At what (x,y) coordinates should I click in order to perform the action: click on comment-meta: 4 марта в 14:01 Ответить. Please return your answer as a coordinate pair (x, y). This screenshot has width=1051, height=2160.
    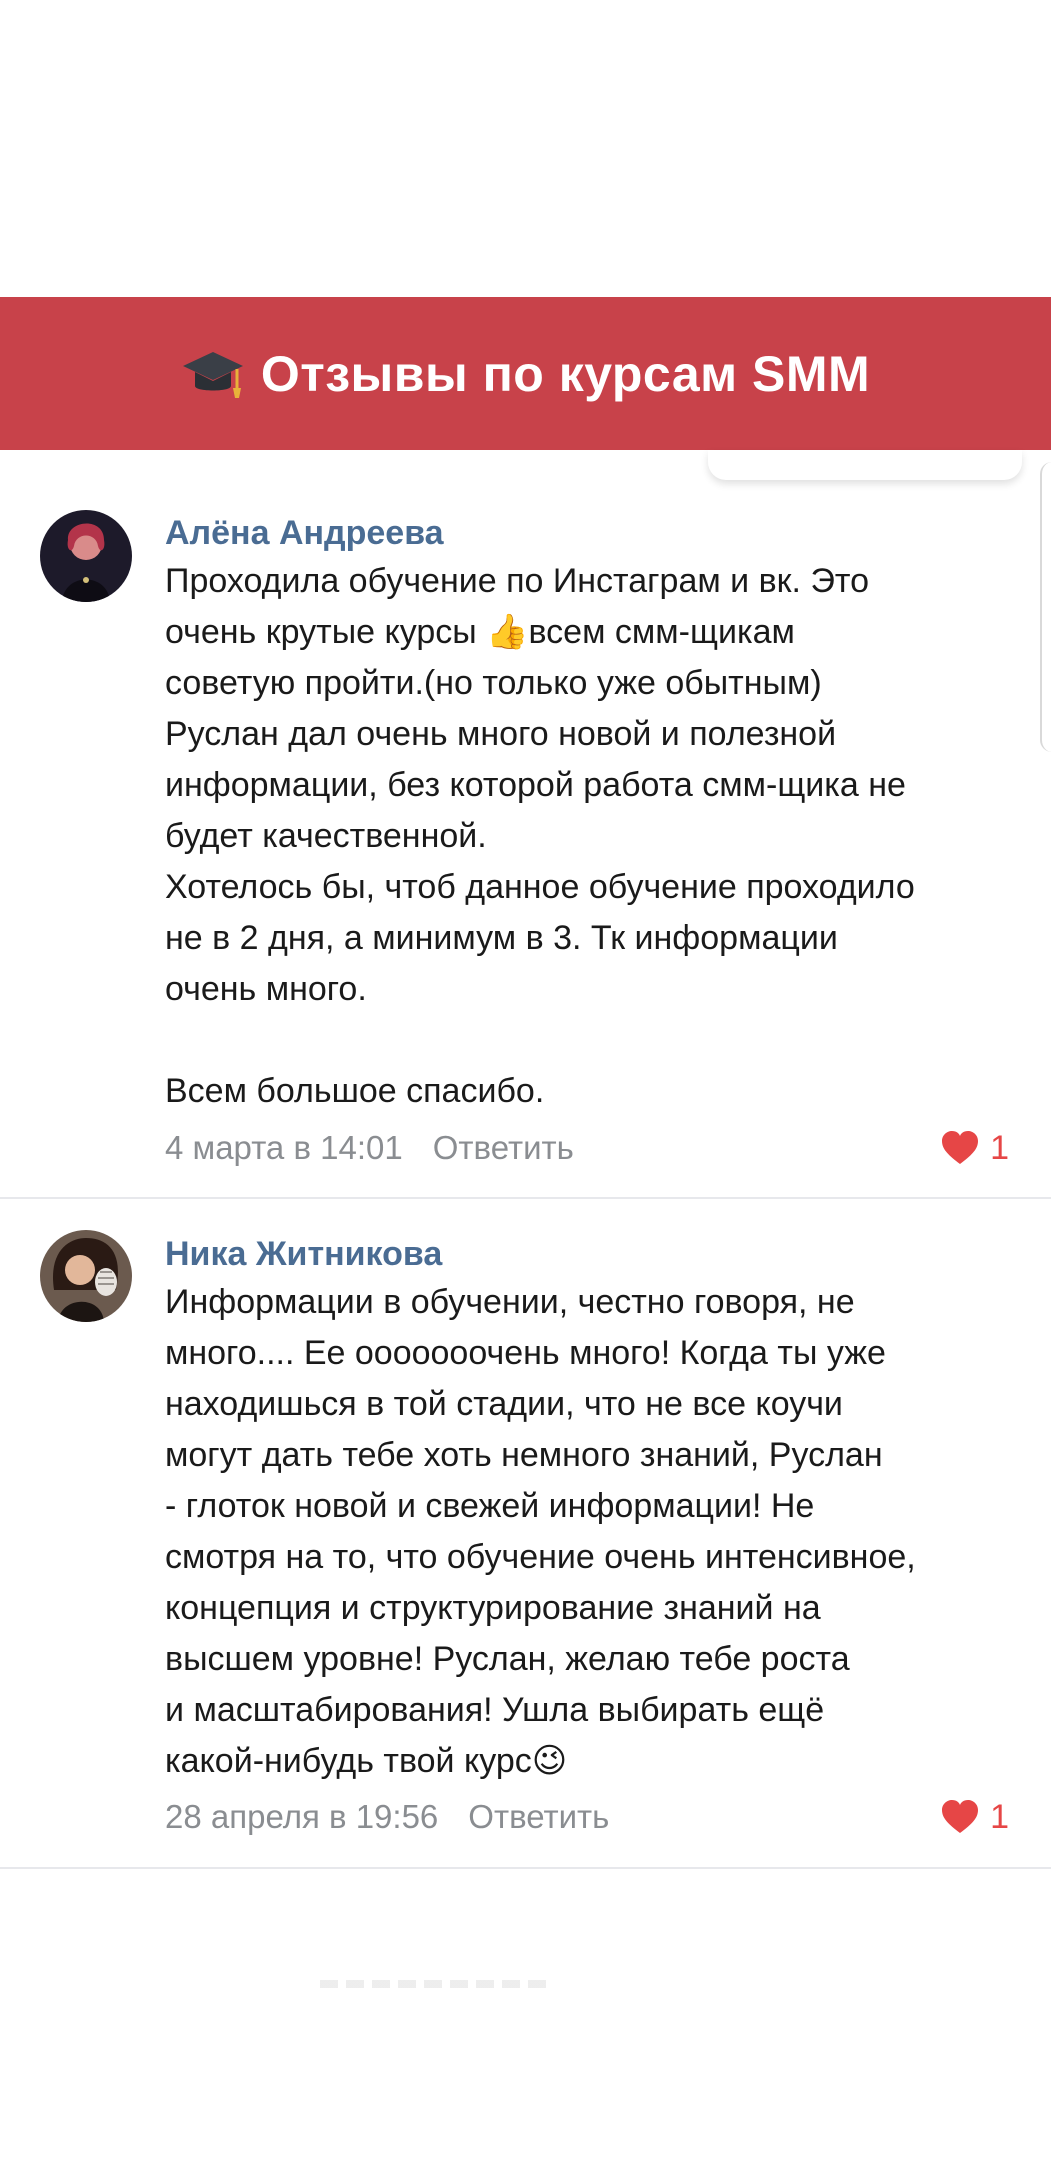
    Looking at the image, I should click on (369, 1148).